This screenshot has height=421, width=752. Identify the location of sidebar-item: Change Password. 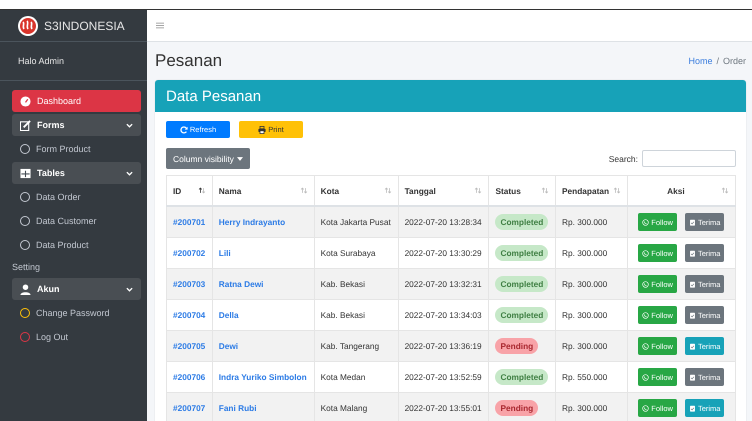
(76, 313).